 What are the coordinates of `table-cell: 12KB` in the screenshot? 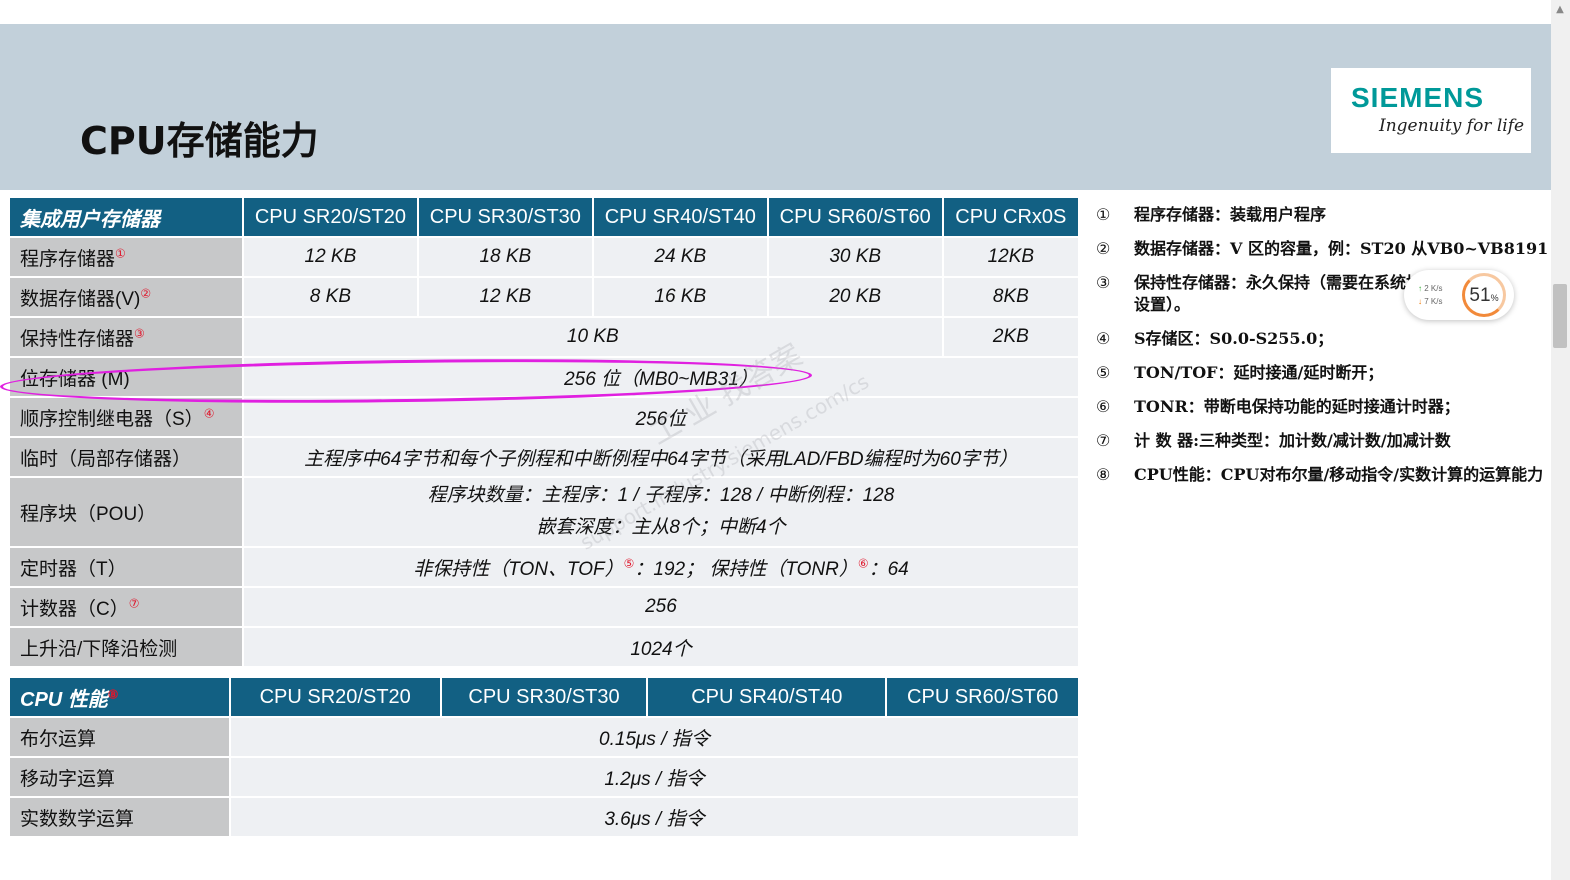 It's located at (1010, 257).